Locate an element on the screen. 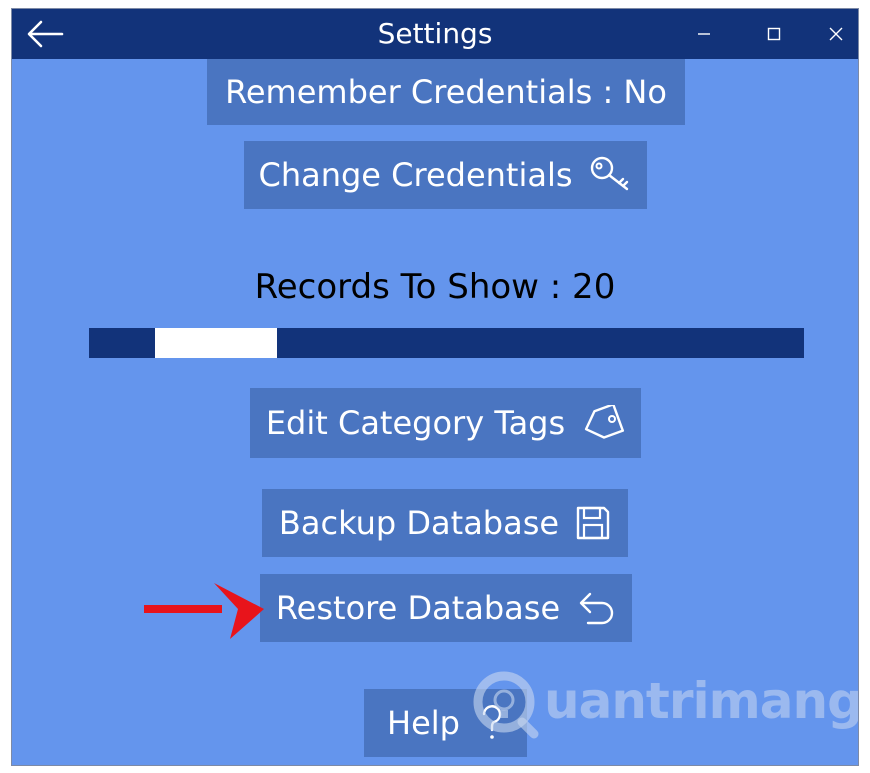 This screenshot has width=870, height=773. minimize-icon is located at coordinates (704, 34).